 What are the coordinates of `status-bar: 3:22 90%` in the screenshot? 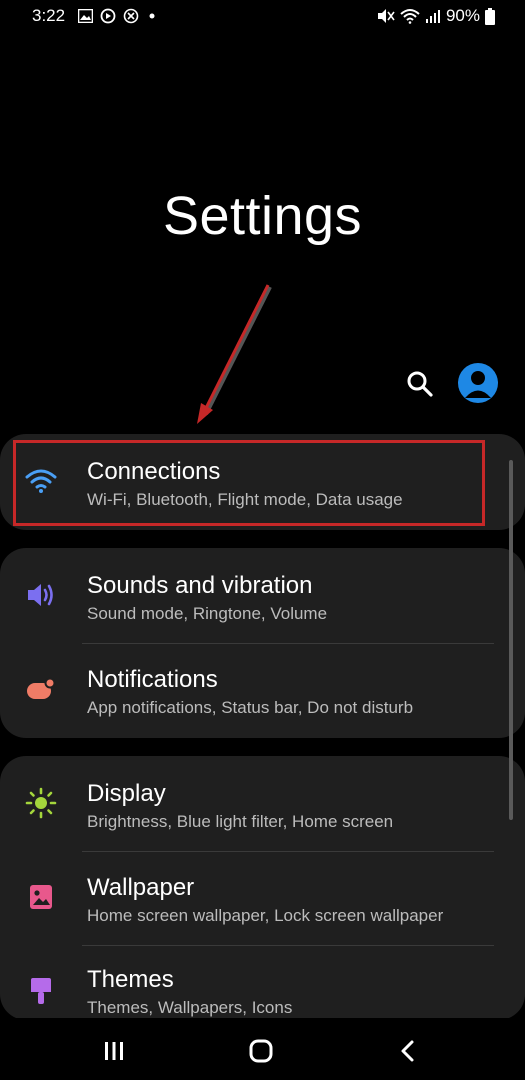 It's located at (262, 17).